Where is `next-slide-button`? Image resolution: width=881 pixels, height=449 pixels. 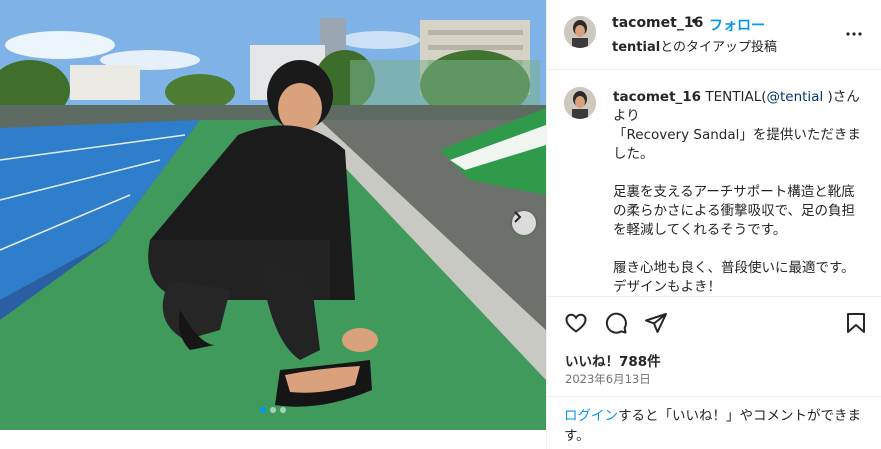
next-slide-button is located at coordinates (524, 223).